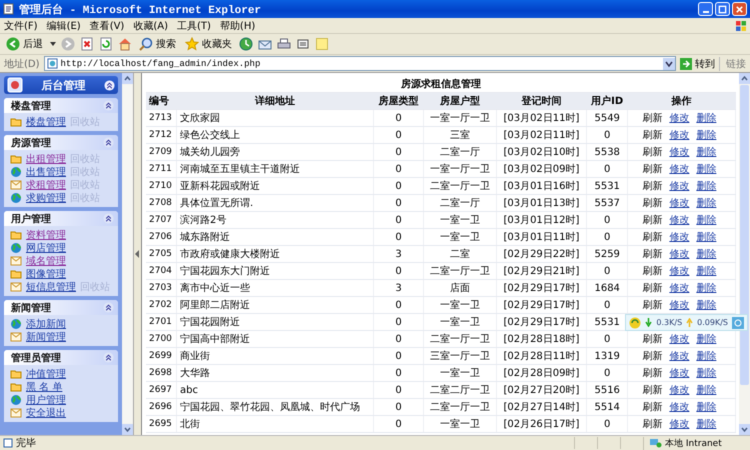 This screenshot has width=750, height=450. I want to click on close-button, so click(739, 9).